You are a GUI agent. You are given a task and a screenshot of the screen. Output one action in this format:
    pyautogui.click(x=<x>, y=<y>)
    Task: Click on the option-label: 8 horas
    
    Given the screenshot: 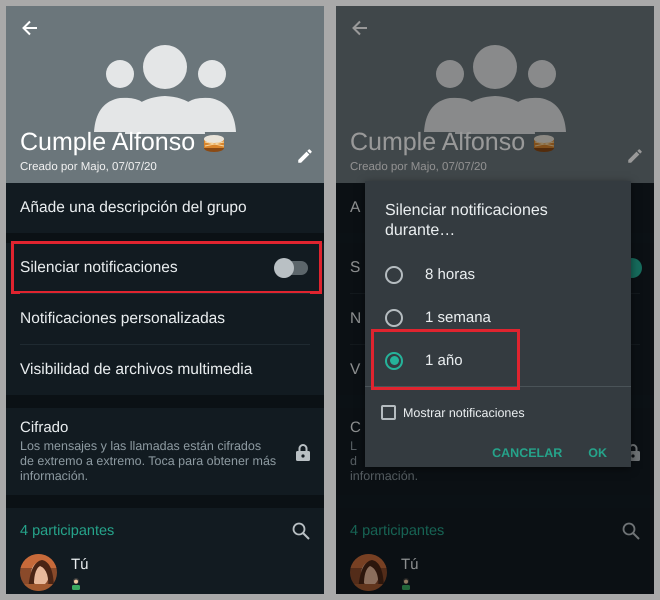 What is the action you would take?
    pyautogui.click(x=450, y=274)
    